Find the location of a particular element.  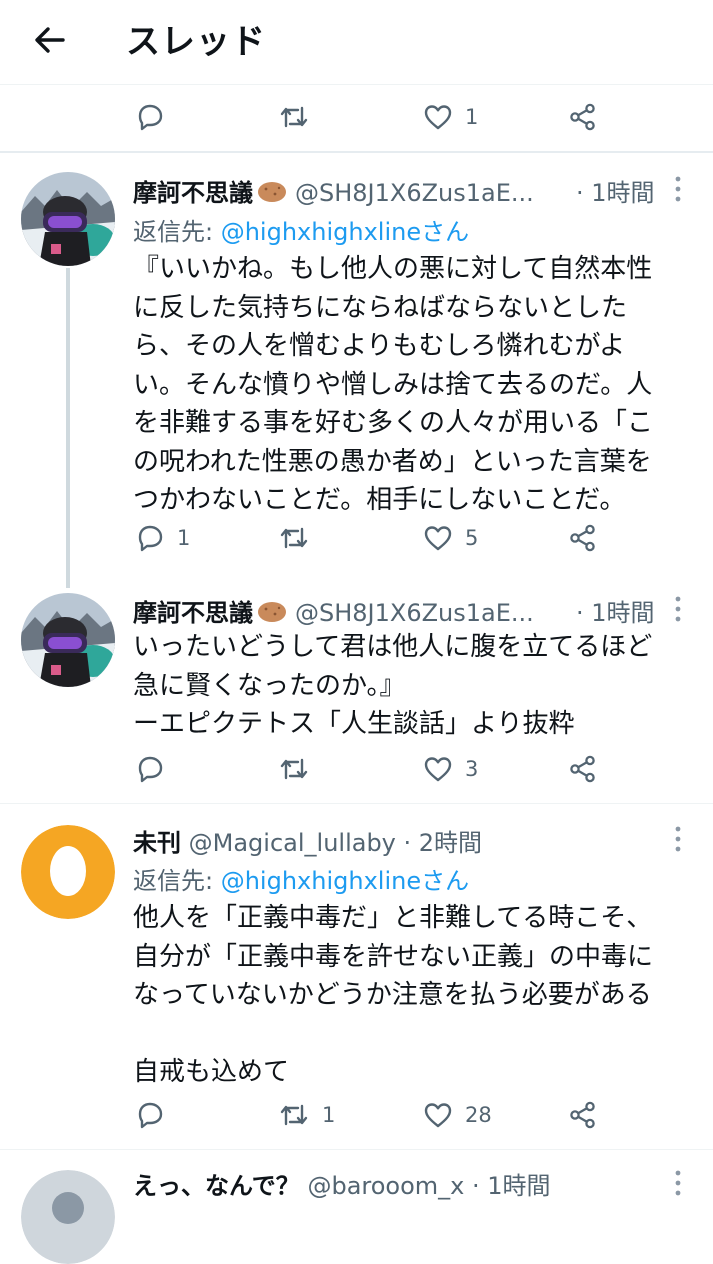

like-count: 5 is located at coordinates (472, 538).